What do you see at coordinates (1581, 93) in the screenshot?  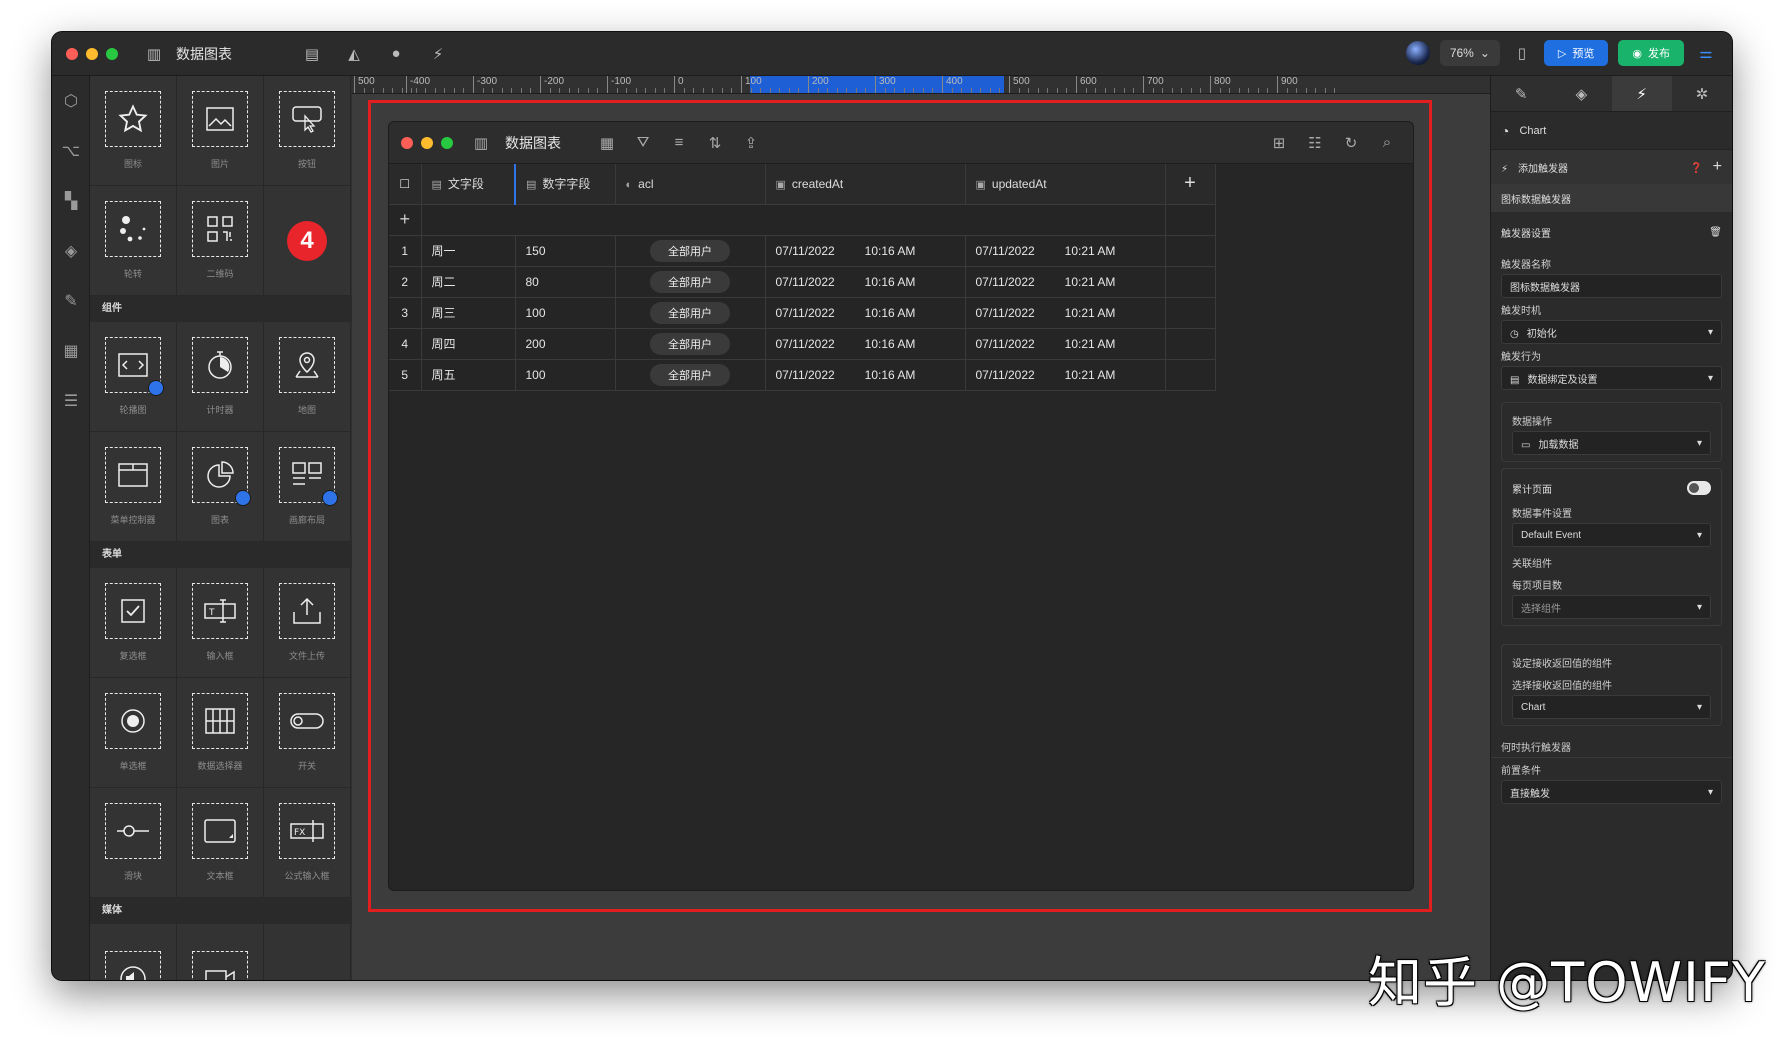 I see `tab-data: ◈` at bounding box center [1581, 93].